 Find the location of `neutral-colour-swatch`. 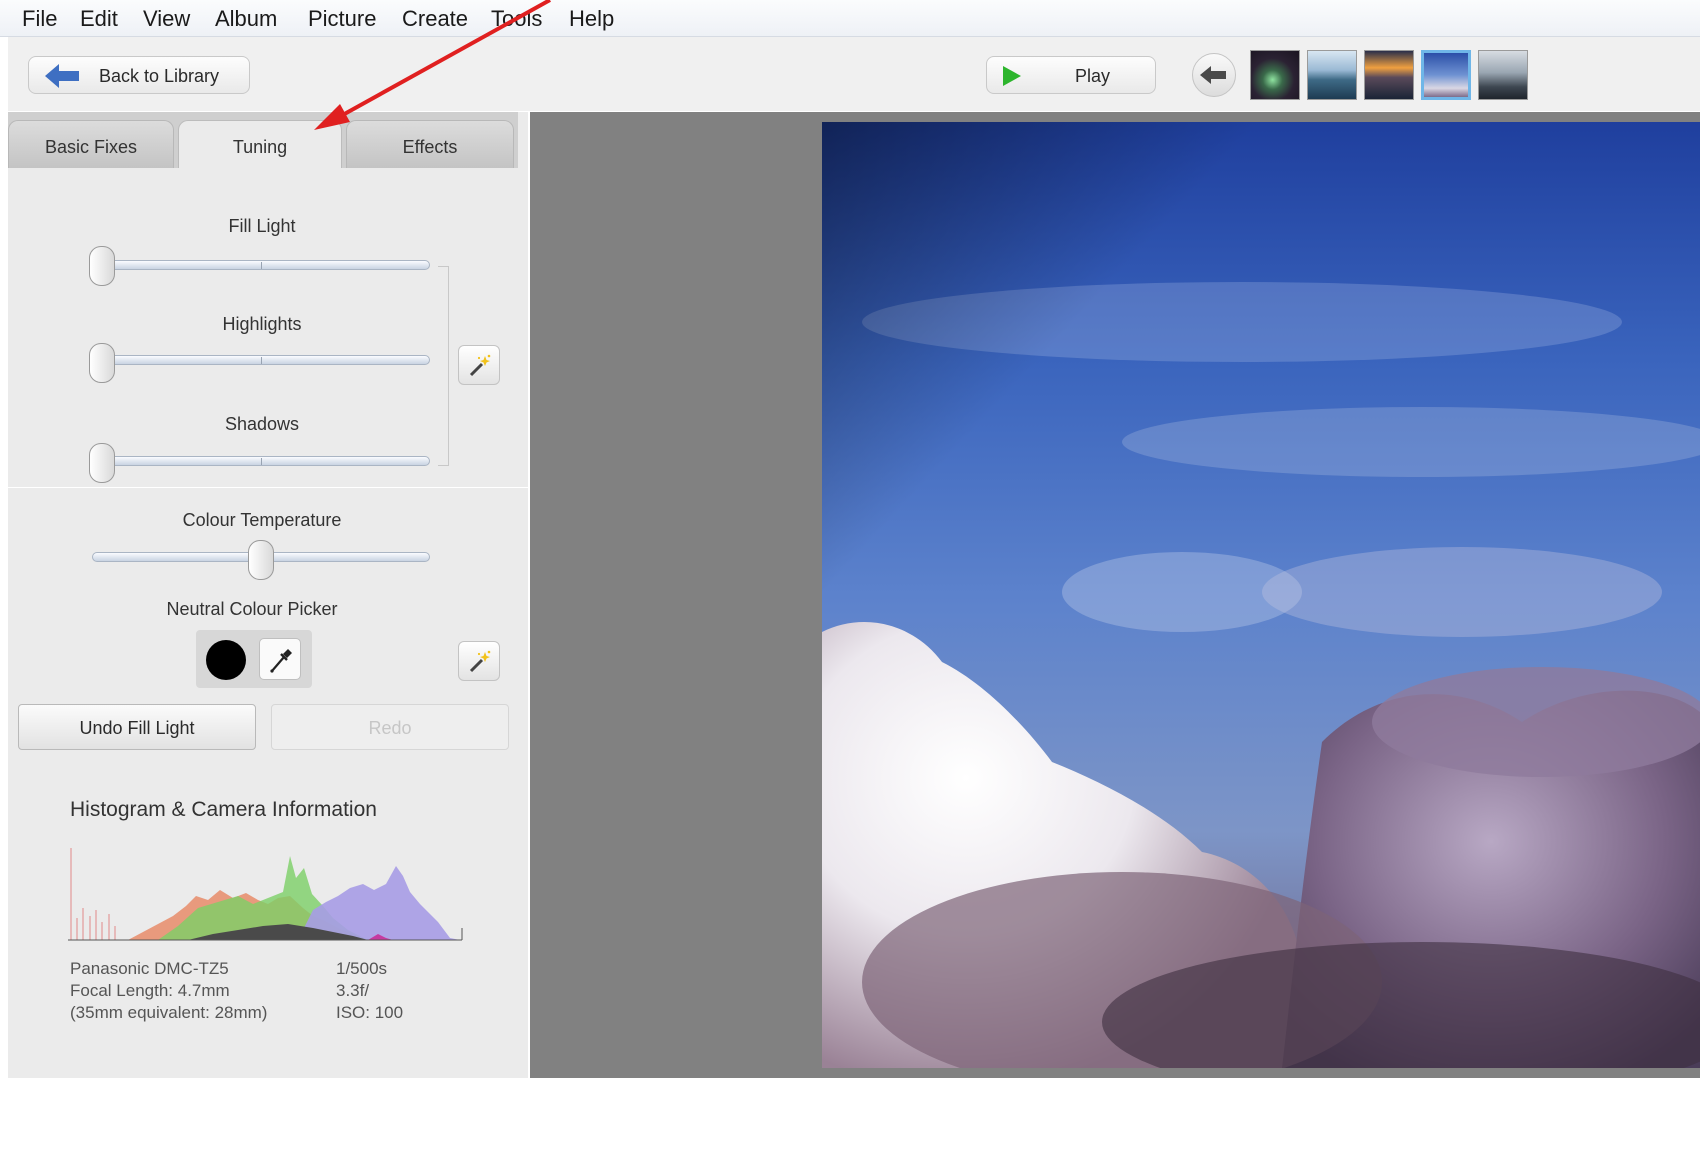

neutral-colour-swatch is located at coordinates (226, 660).